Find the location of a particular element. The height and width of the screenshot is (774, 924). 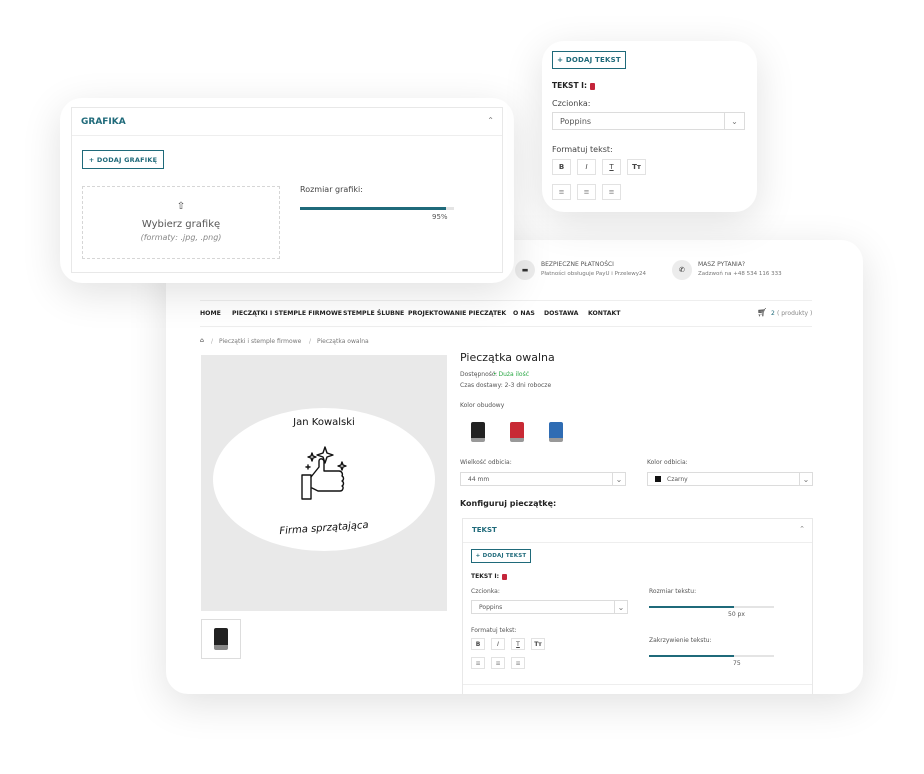

questions-subtitle: Zadzwoń na +48 534 116 333 is located at coordinates (740, 274).